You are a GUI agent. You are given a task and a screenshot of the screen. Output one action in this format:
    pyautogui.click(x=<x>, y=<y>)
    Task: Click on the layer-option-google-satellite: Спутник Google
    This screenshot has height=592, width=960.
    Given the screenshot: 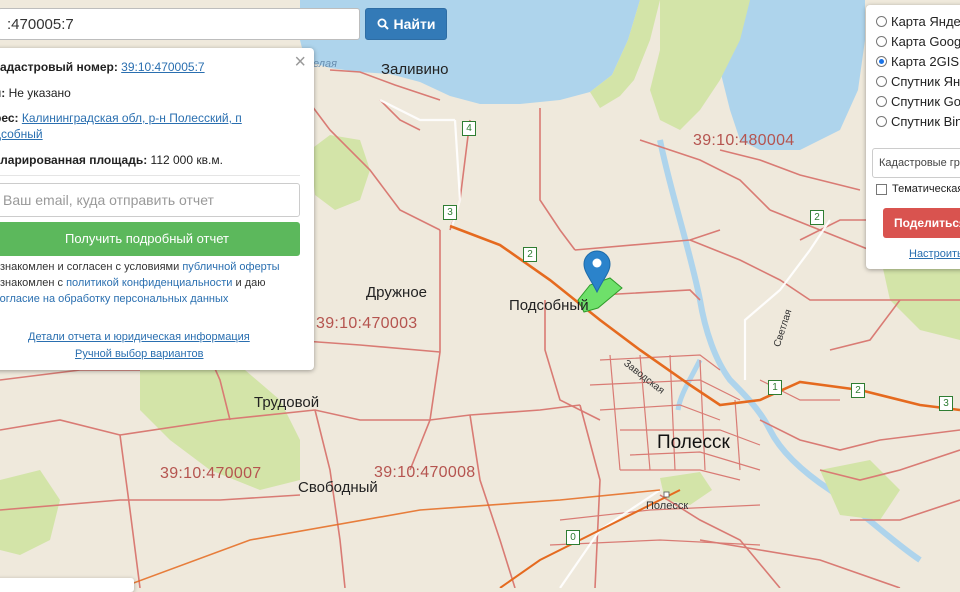 What is the action you would take?
    pyautogui.click(x=918, y=101)
    